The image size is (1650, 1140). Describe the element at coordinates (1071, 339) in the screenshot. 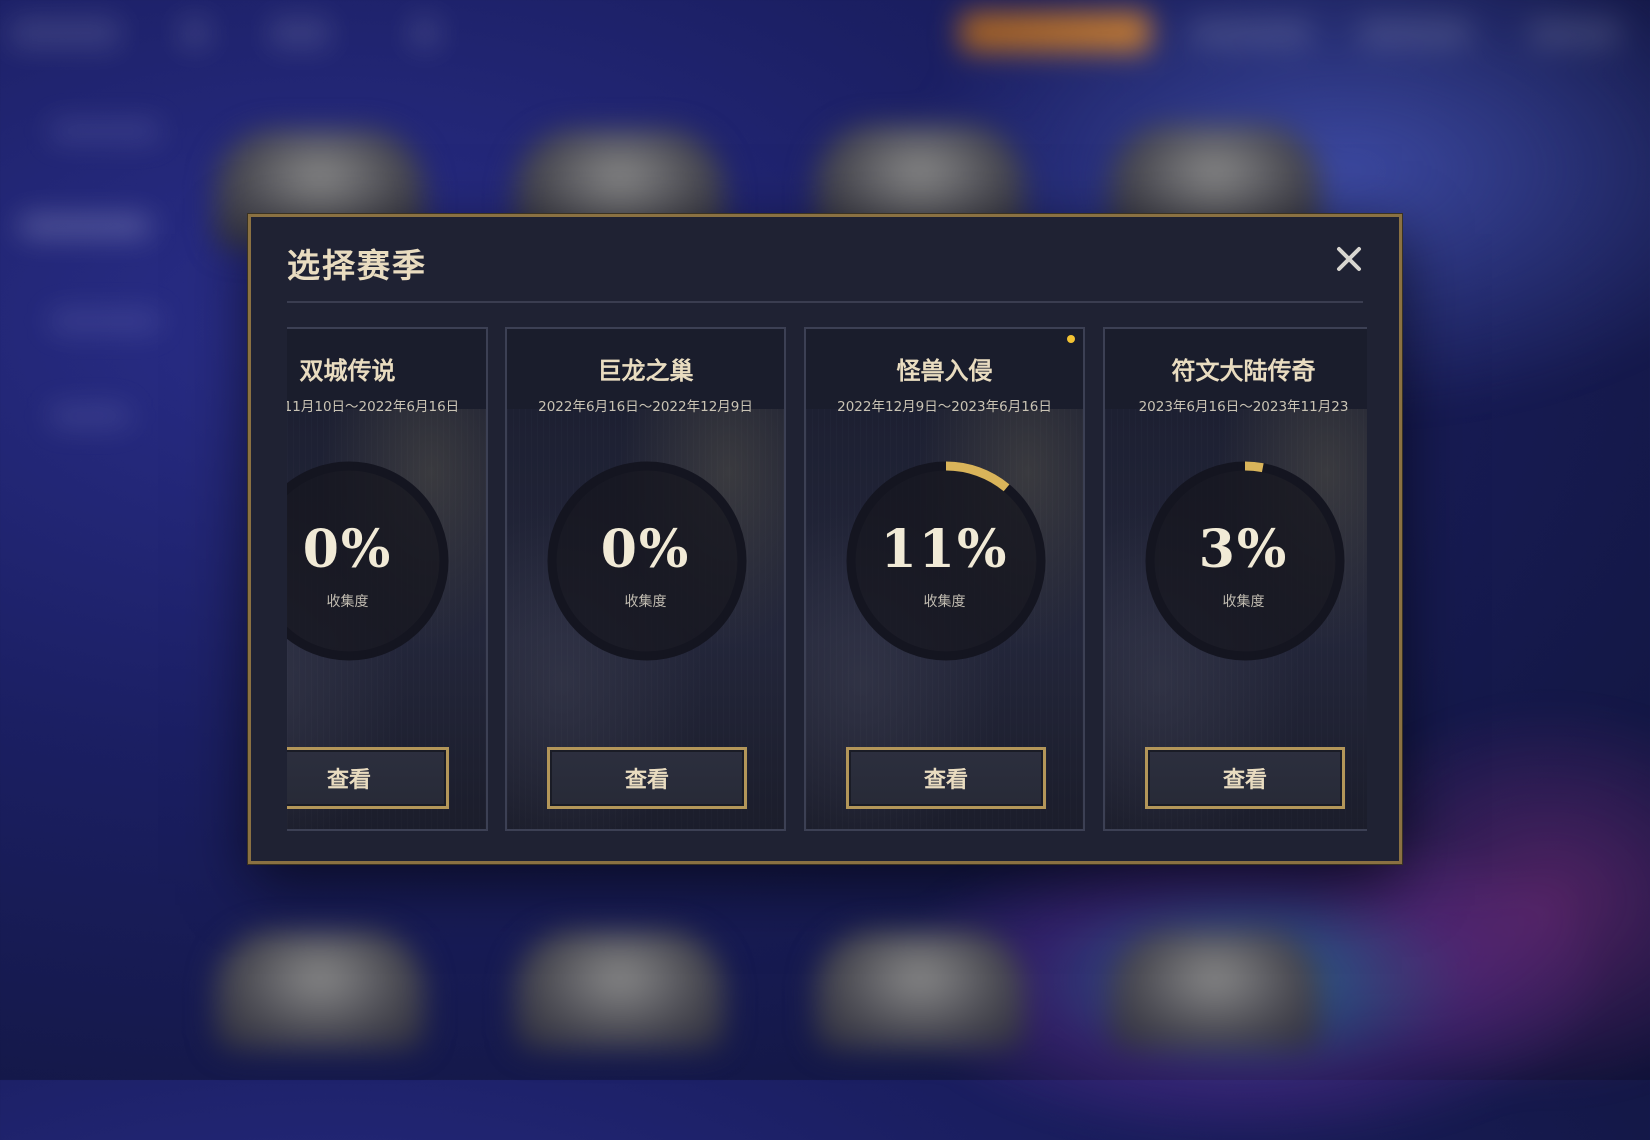

I see `new-indicator-dot` at that location.